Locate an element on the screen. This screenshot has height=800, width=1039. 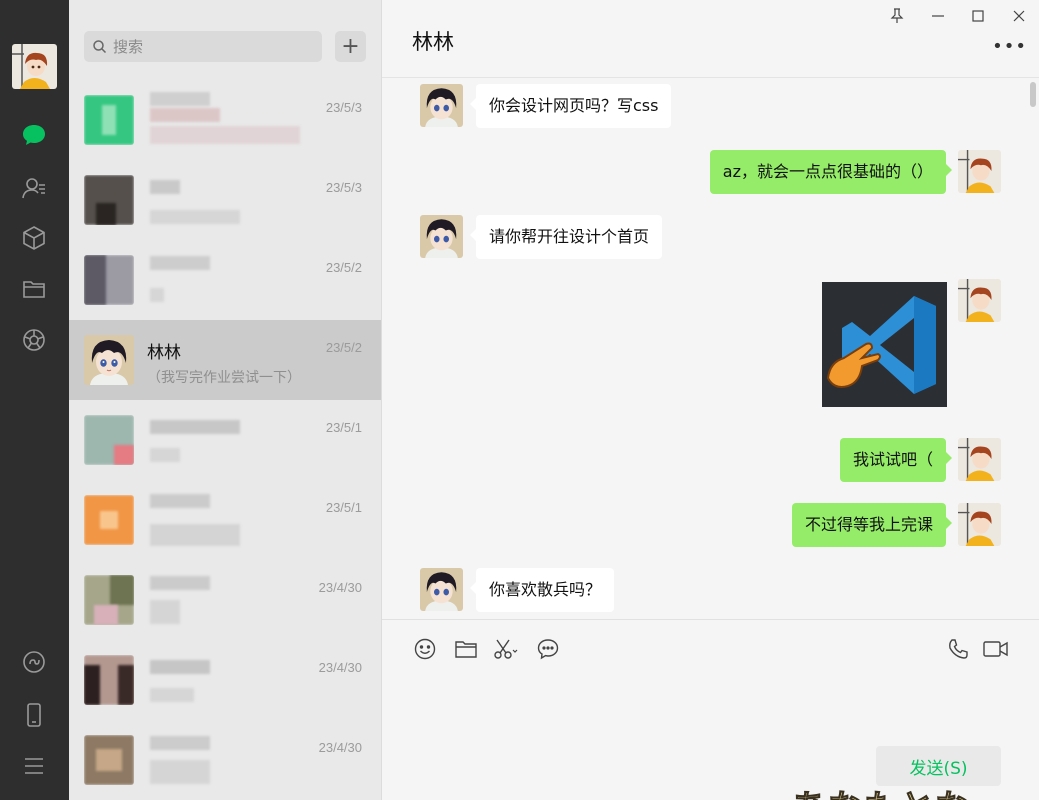
contacts-icon is located at coordinates (34, 188).